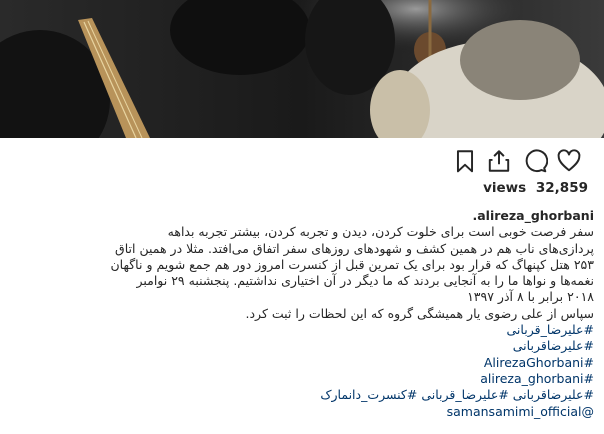 This screenshot has height=434, width=604. What do you see at coordinates (561, 188) in the screenshot?
I see `views-number: 32,859` at bounding box center [561, 188].